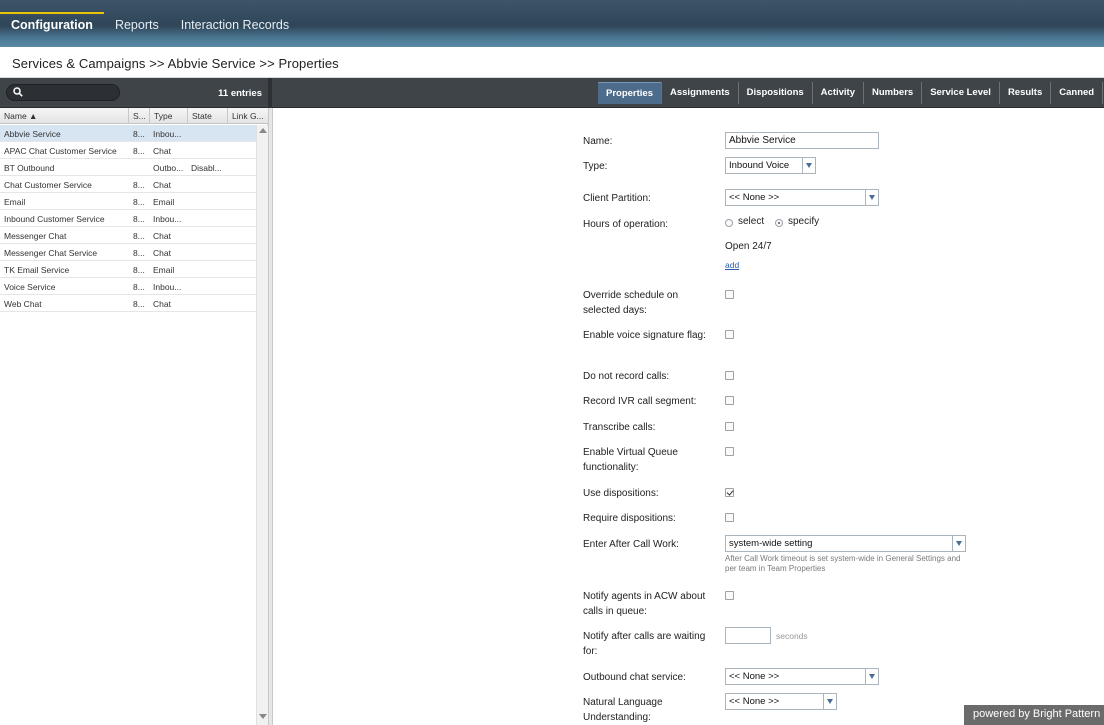 The height and width of the screenshot is (725, 1104). I want to click on tab-interaction-records: Interaction Records, so click(235, 24).